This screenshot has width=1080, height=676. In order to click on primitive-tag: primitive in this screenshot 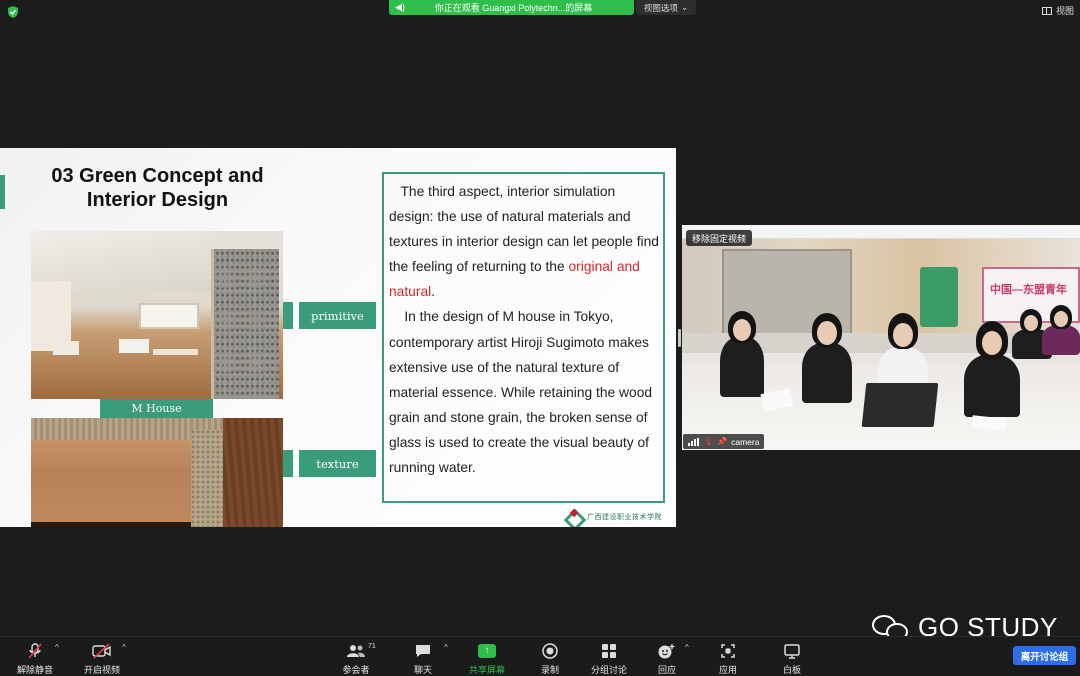, I will do `click(329, 315)`.